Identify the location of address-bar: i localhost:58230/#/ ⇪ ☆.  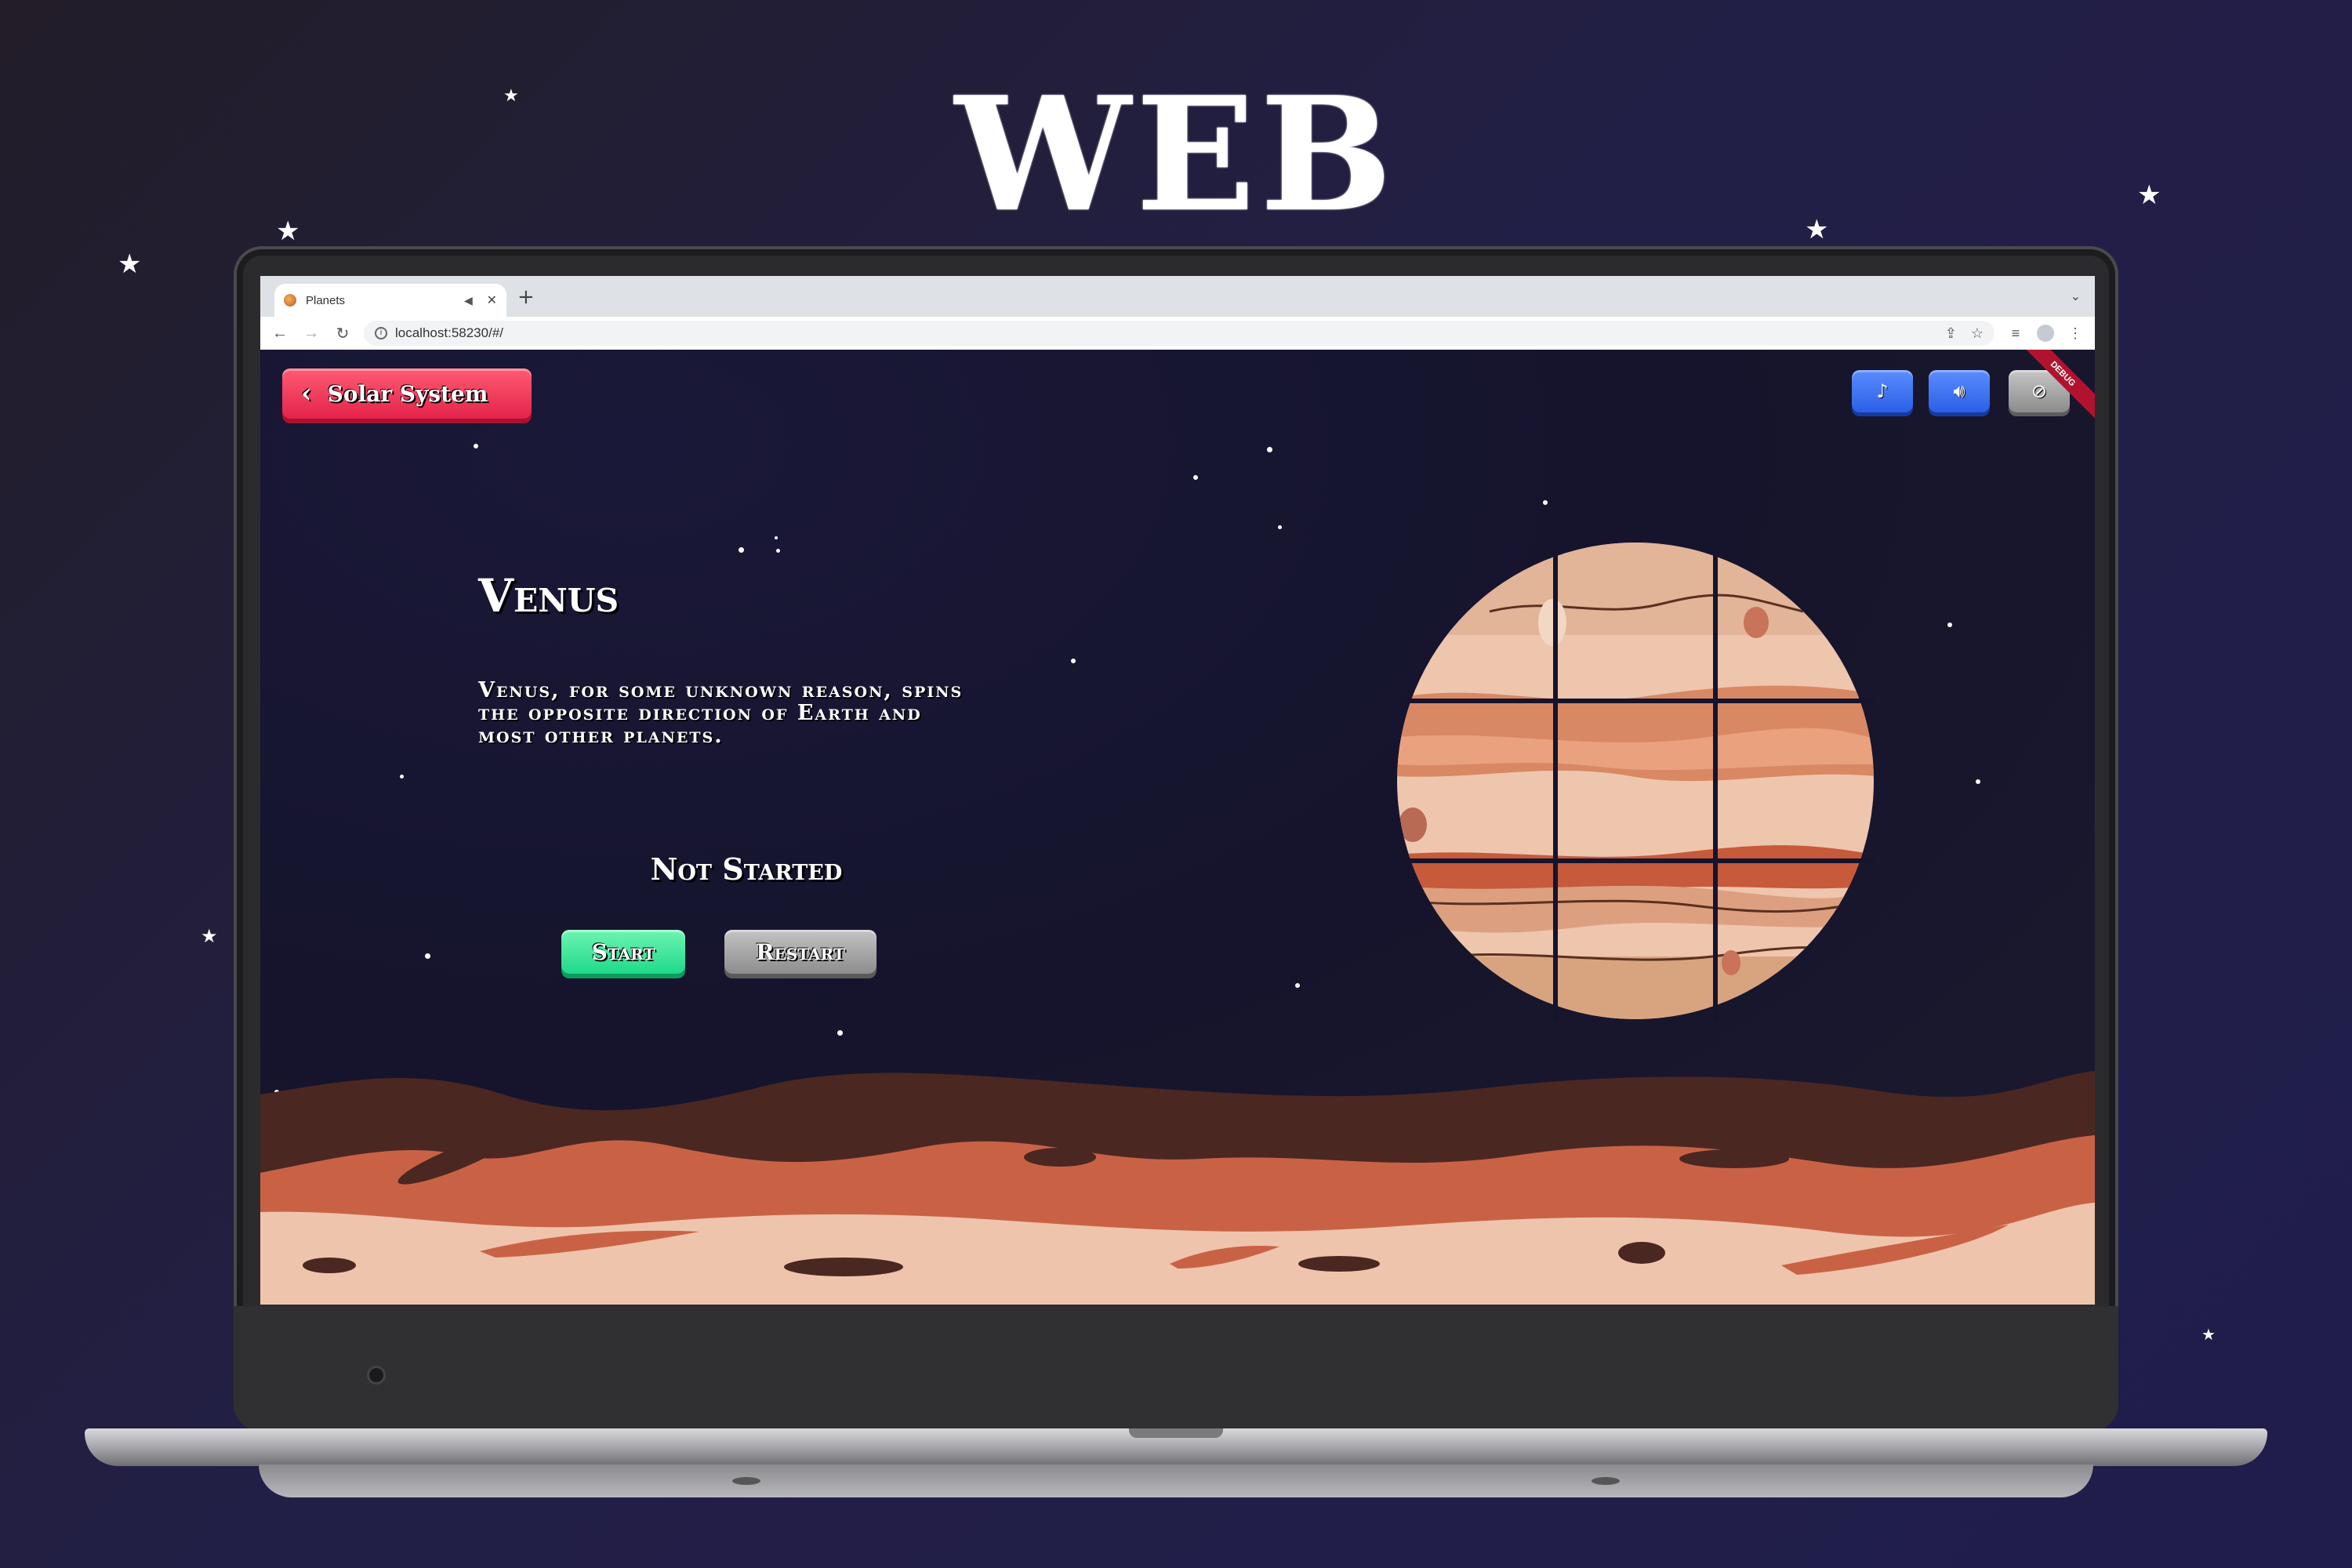
(1179, 333).